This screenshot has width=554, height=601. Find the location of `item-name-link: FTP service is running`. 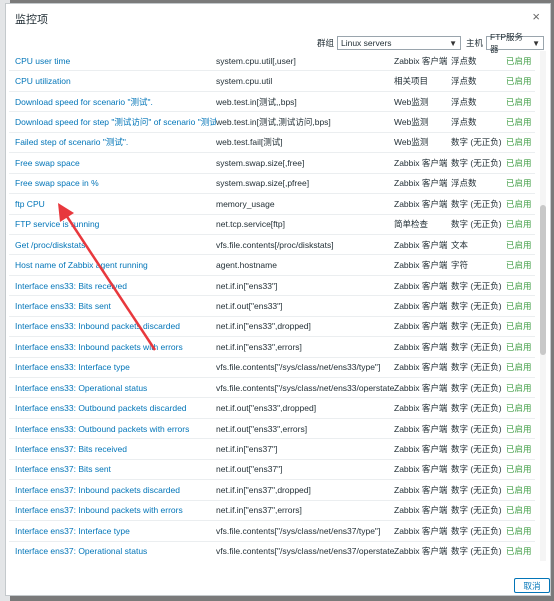

item-name-link: FTP service is running is located at coordinates (112, 224).